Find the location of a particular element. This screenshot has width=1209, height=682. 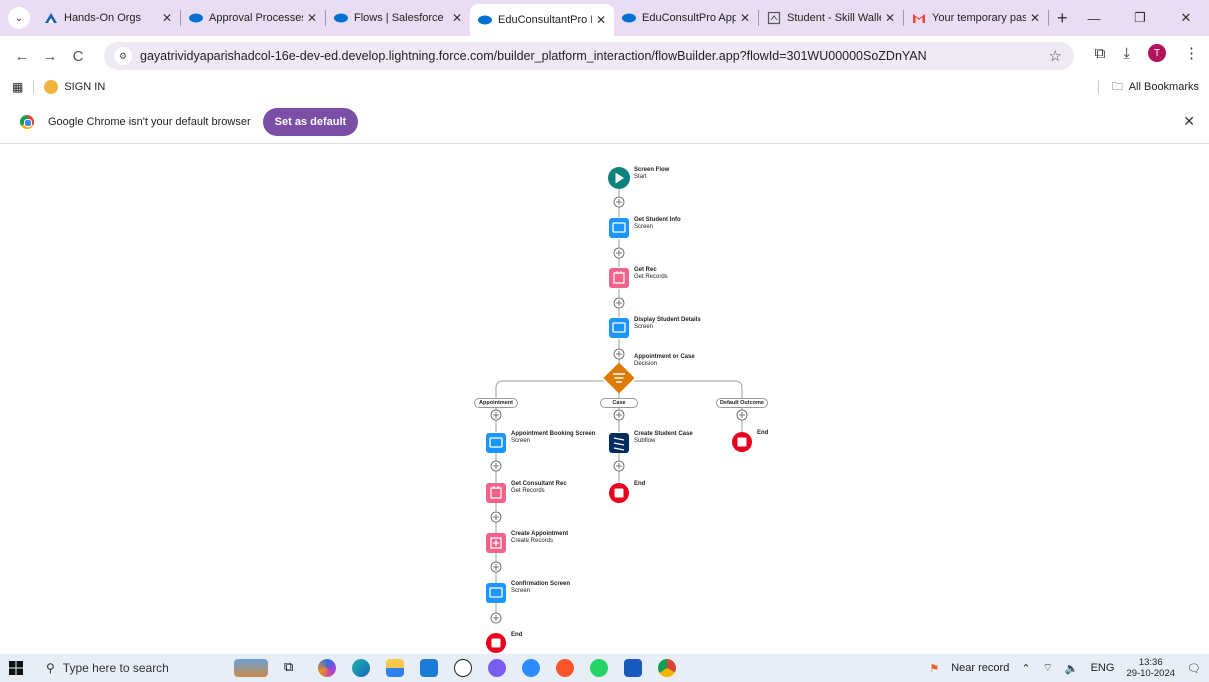

tab-label: Student - Skill Wallet is located at coordinates (834, 18).